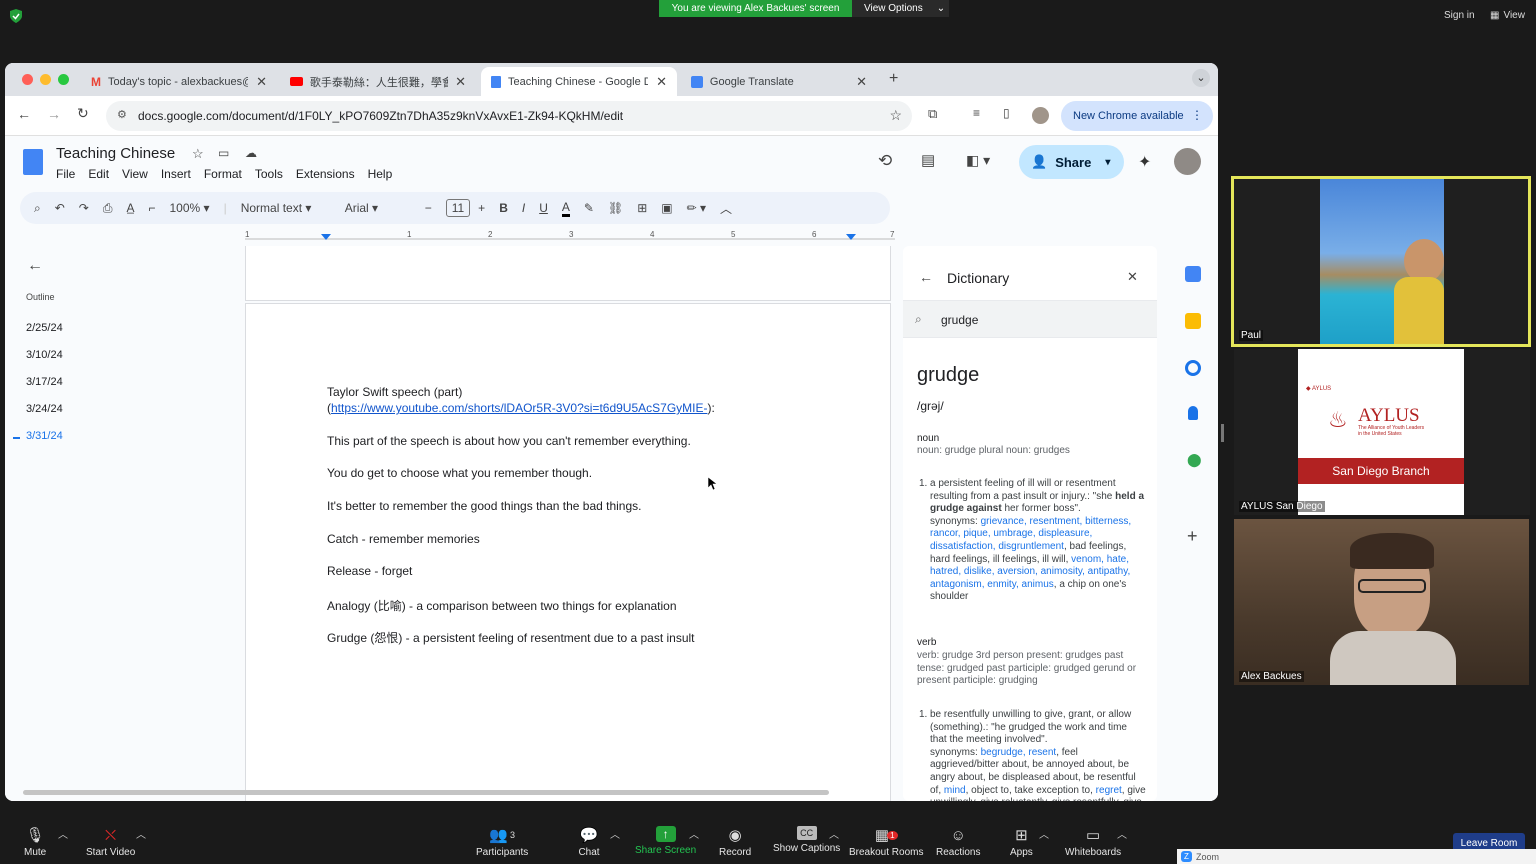 The image size is (1536, 864). What do you see at coordinates (1193, 274) in the screenshot?
I see `calendar-icon` at bounding box center [1193, 274].